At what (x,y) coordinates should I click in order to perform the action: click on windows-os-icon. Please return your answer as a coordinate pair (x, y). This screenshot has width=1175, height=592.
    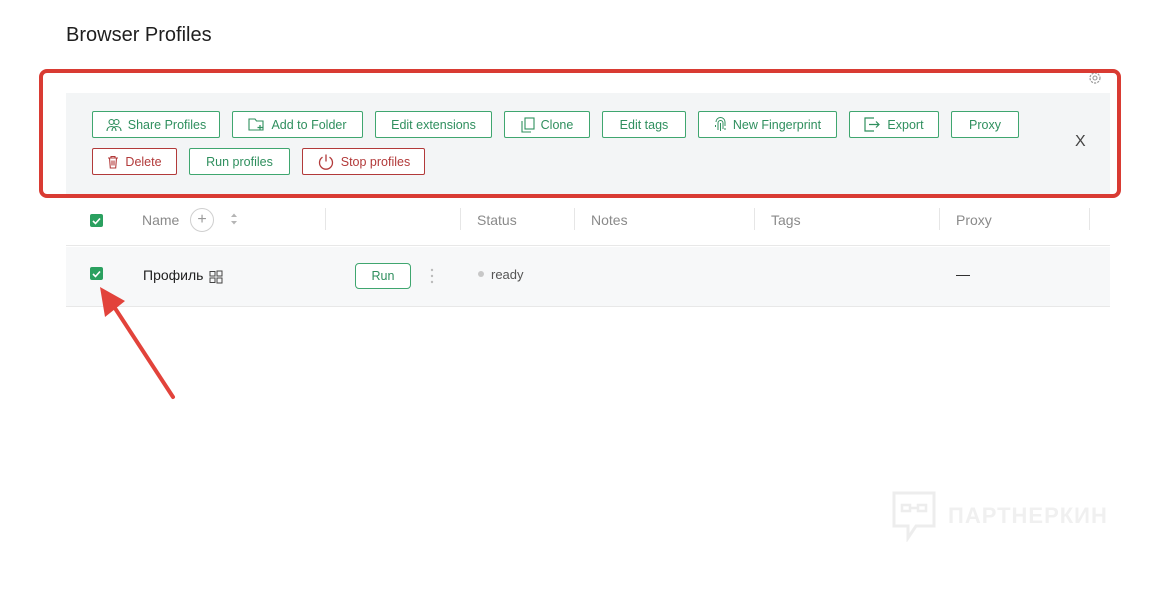
    Looking at the image, I should click on (216, 277).